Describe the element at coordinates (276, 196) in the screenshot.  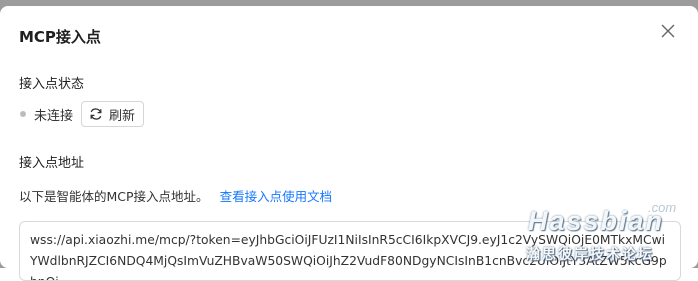
I see `doc-link: 查看接入点使用文档` at that location.